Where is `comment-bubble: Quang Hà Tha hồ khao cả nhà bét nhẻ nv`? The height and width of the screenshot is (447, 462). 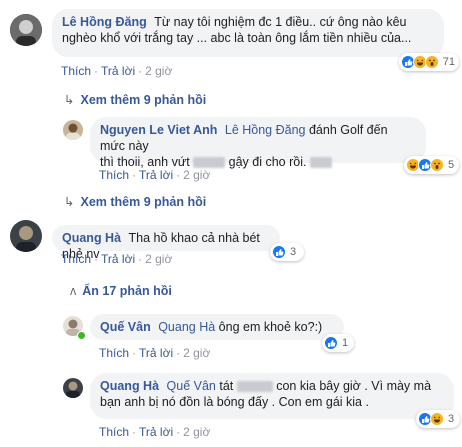 comment-bubble: Quang Hà Tha hồ khao cả nhà bét nhẻ nv is located at coordinates (166, 243).